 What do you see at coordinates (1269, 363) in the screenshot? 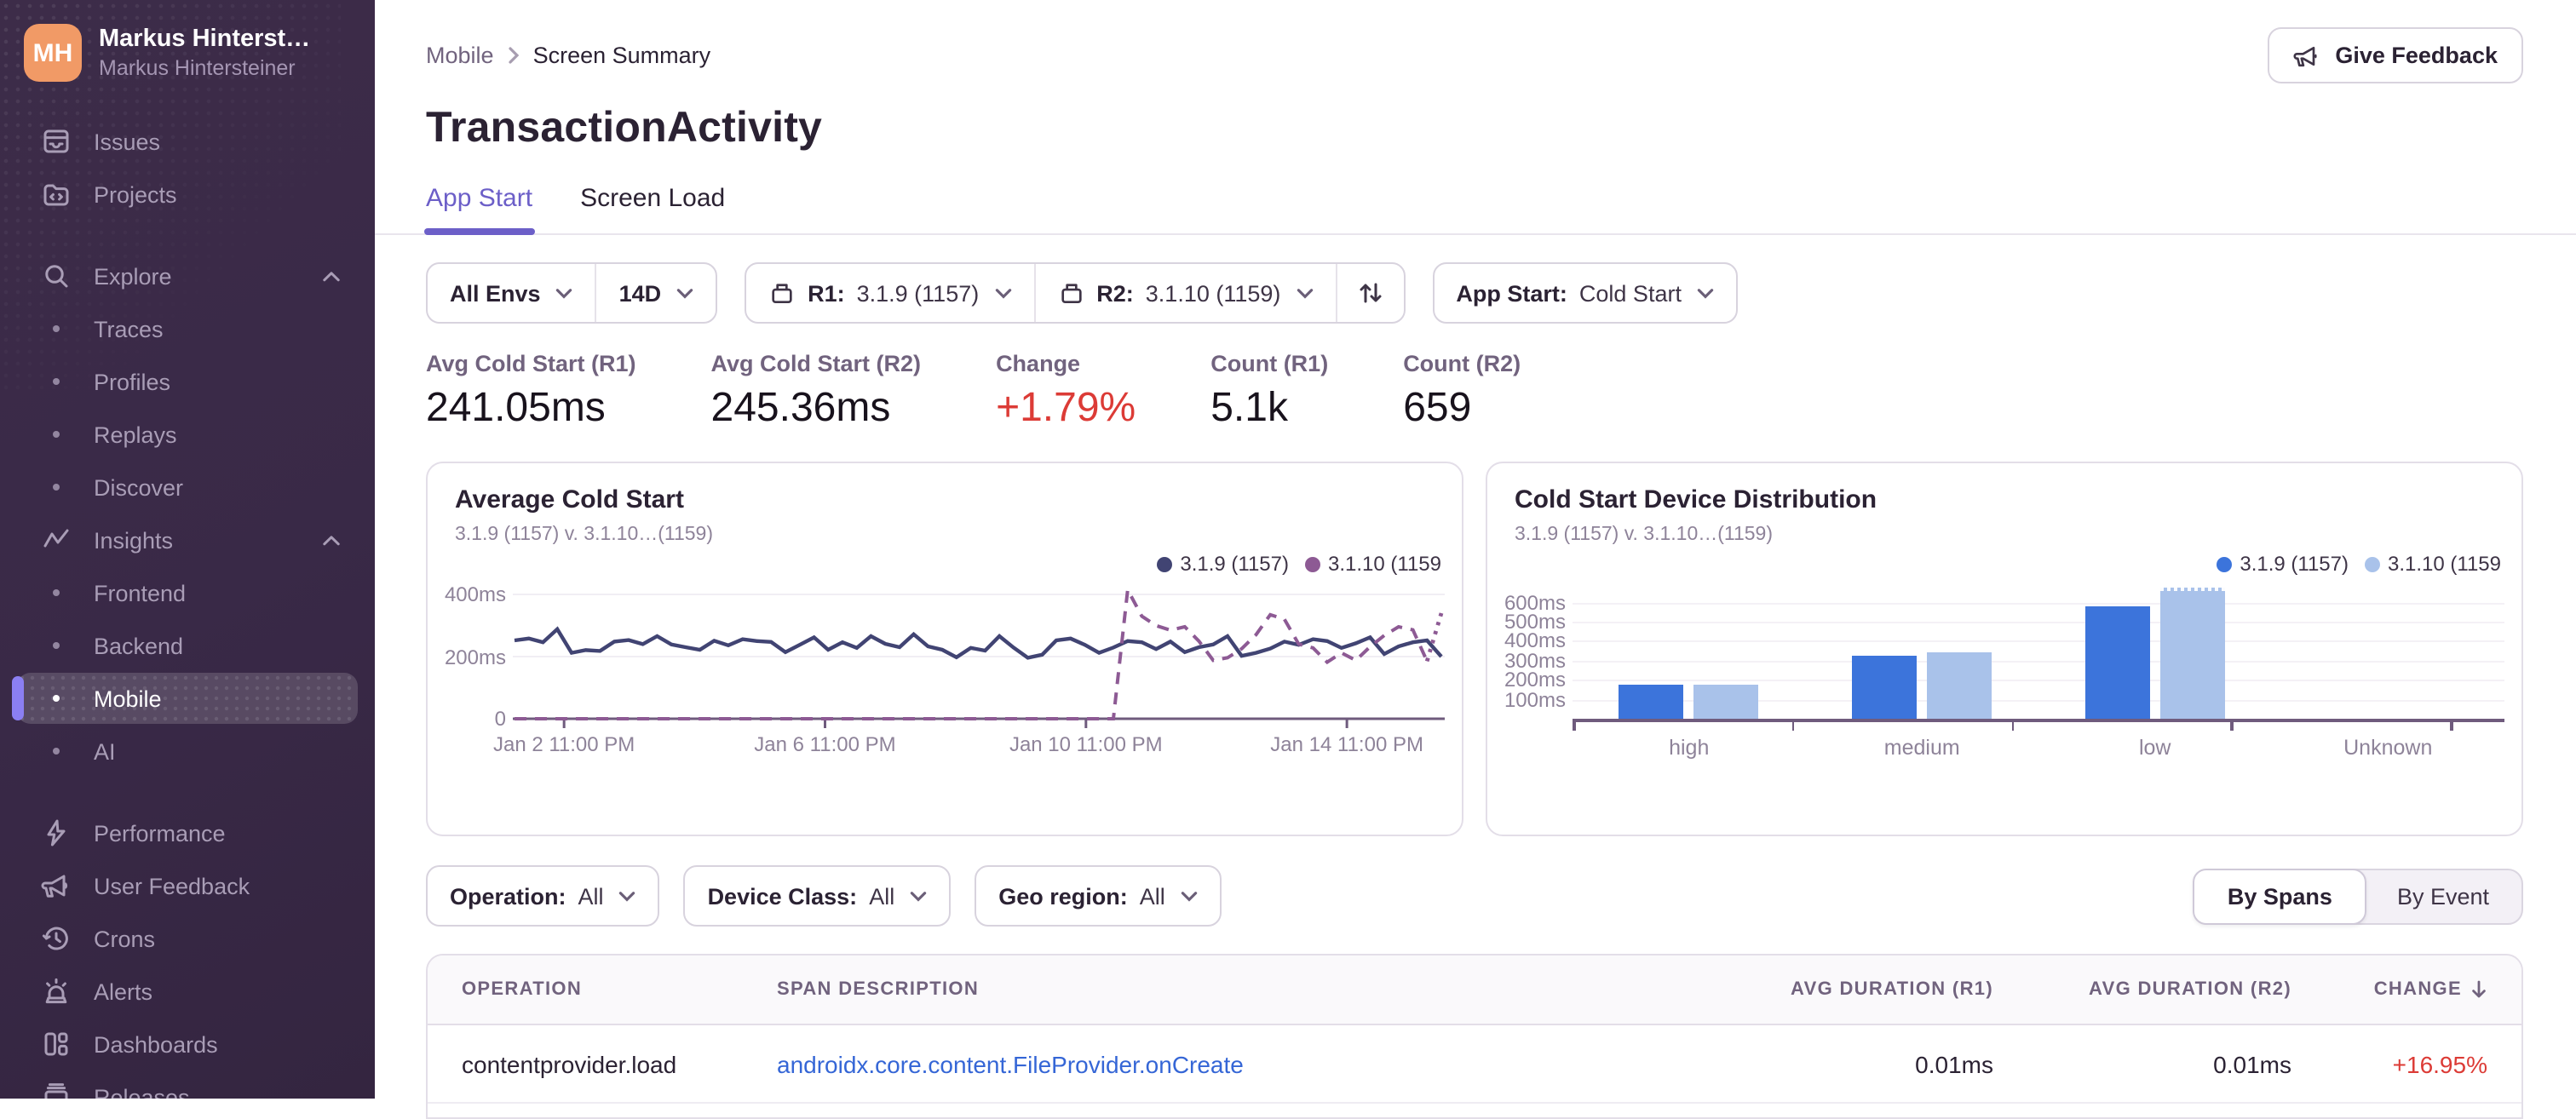
I see `stat-label: Count (R1)` at bounding box center [1269, 363].